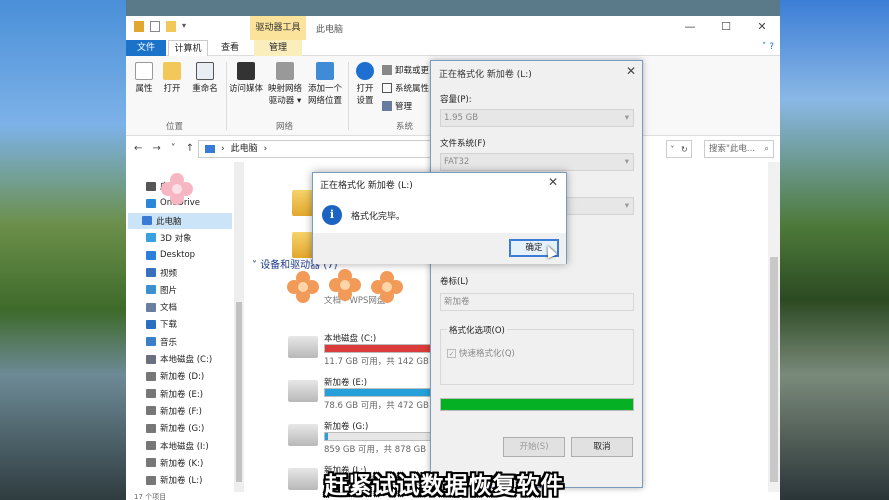 This screenshot has width=889, height=500. What do you see at coordinates (239, 392) in the screenshot?
I see `nav-scroll-thumb` at bounding box center [239, 392].